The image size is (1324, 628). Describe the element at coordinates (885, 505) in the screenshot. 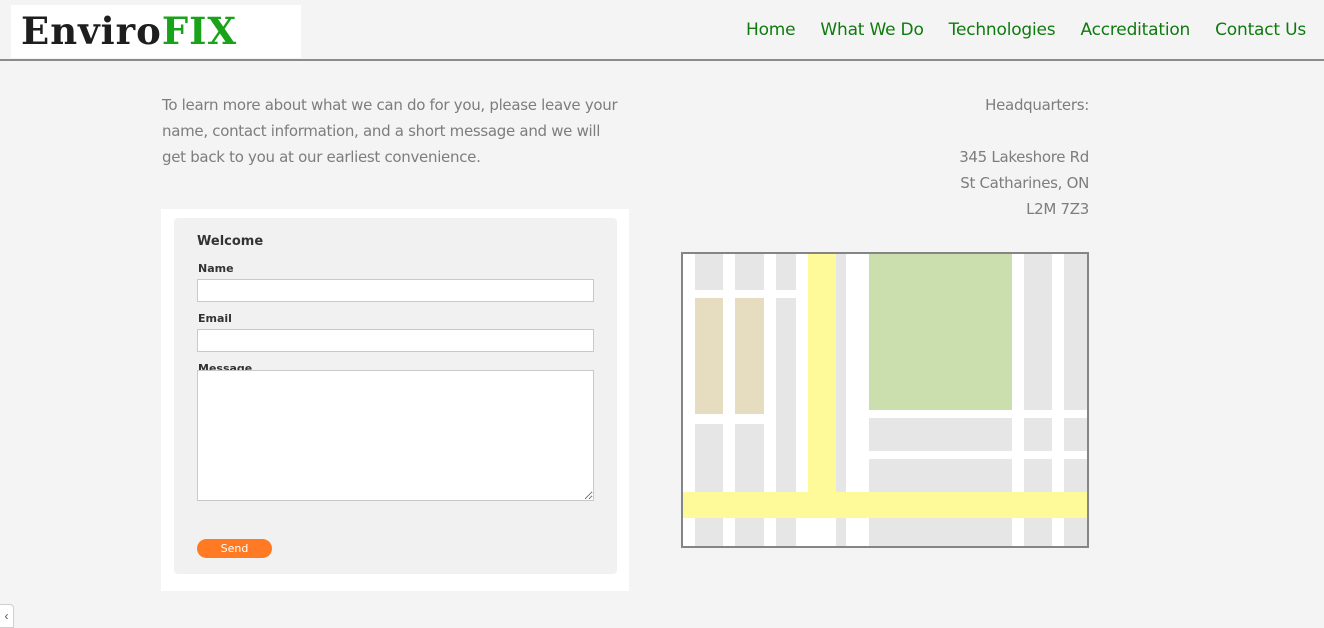

I see `map-road-horizontal` at that location.